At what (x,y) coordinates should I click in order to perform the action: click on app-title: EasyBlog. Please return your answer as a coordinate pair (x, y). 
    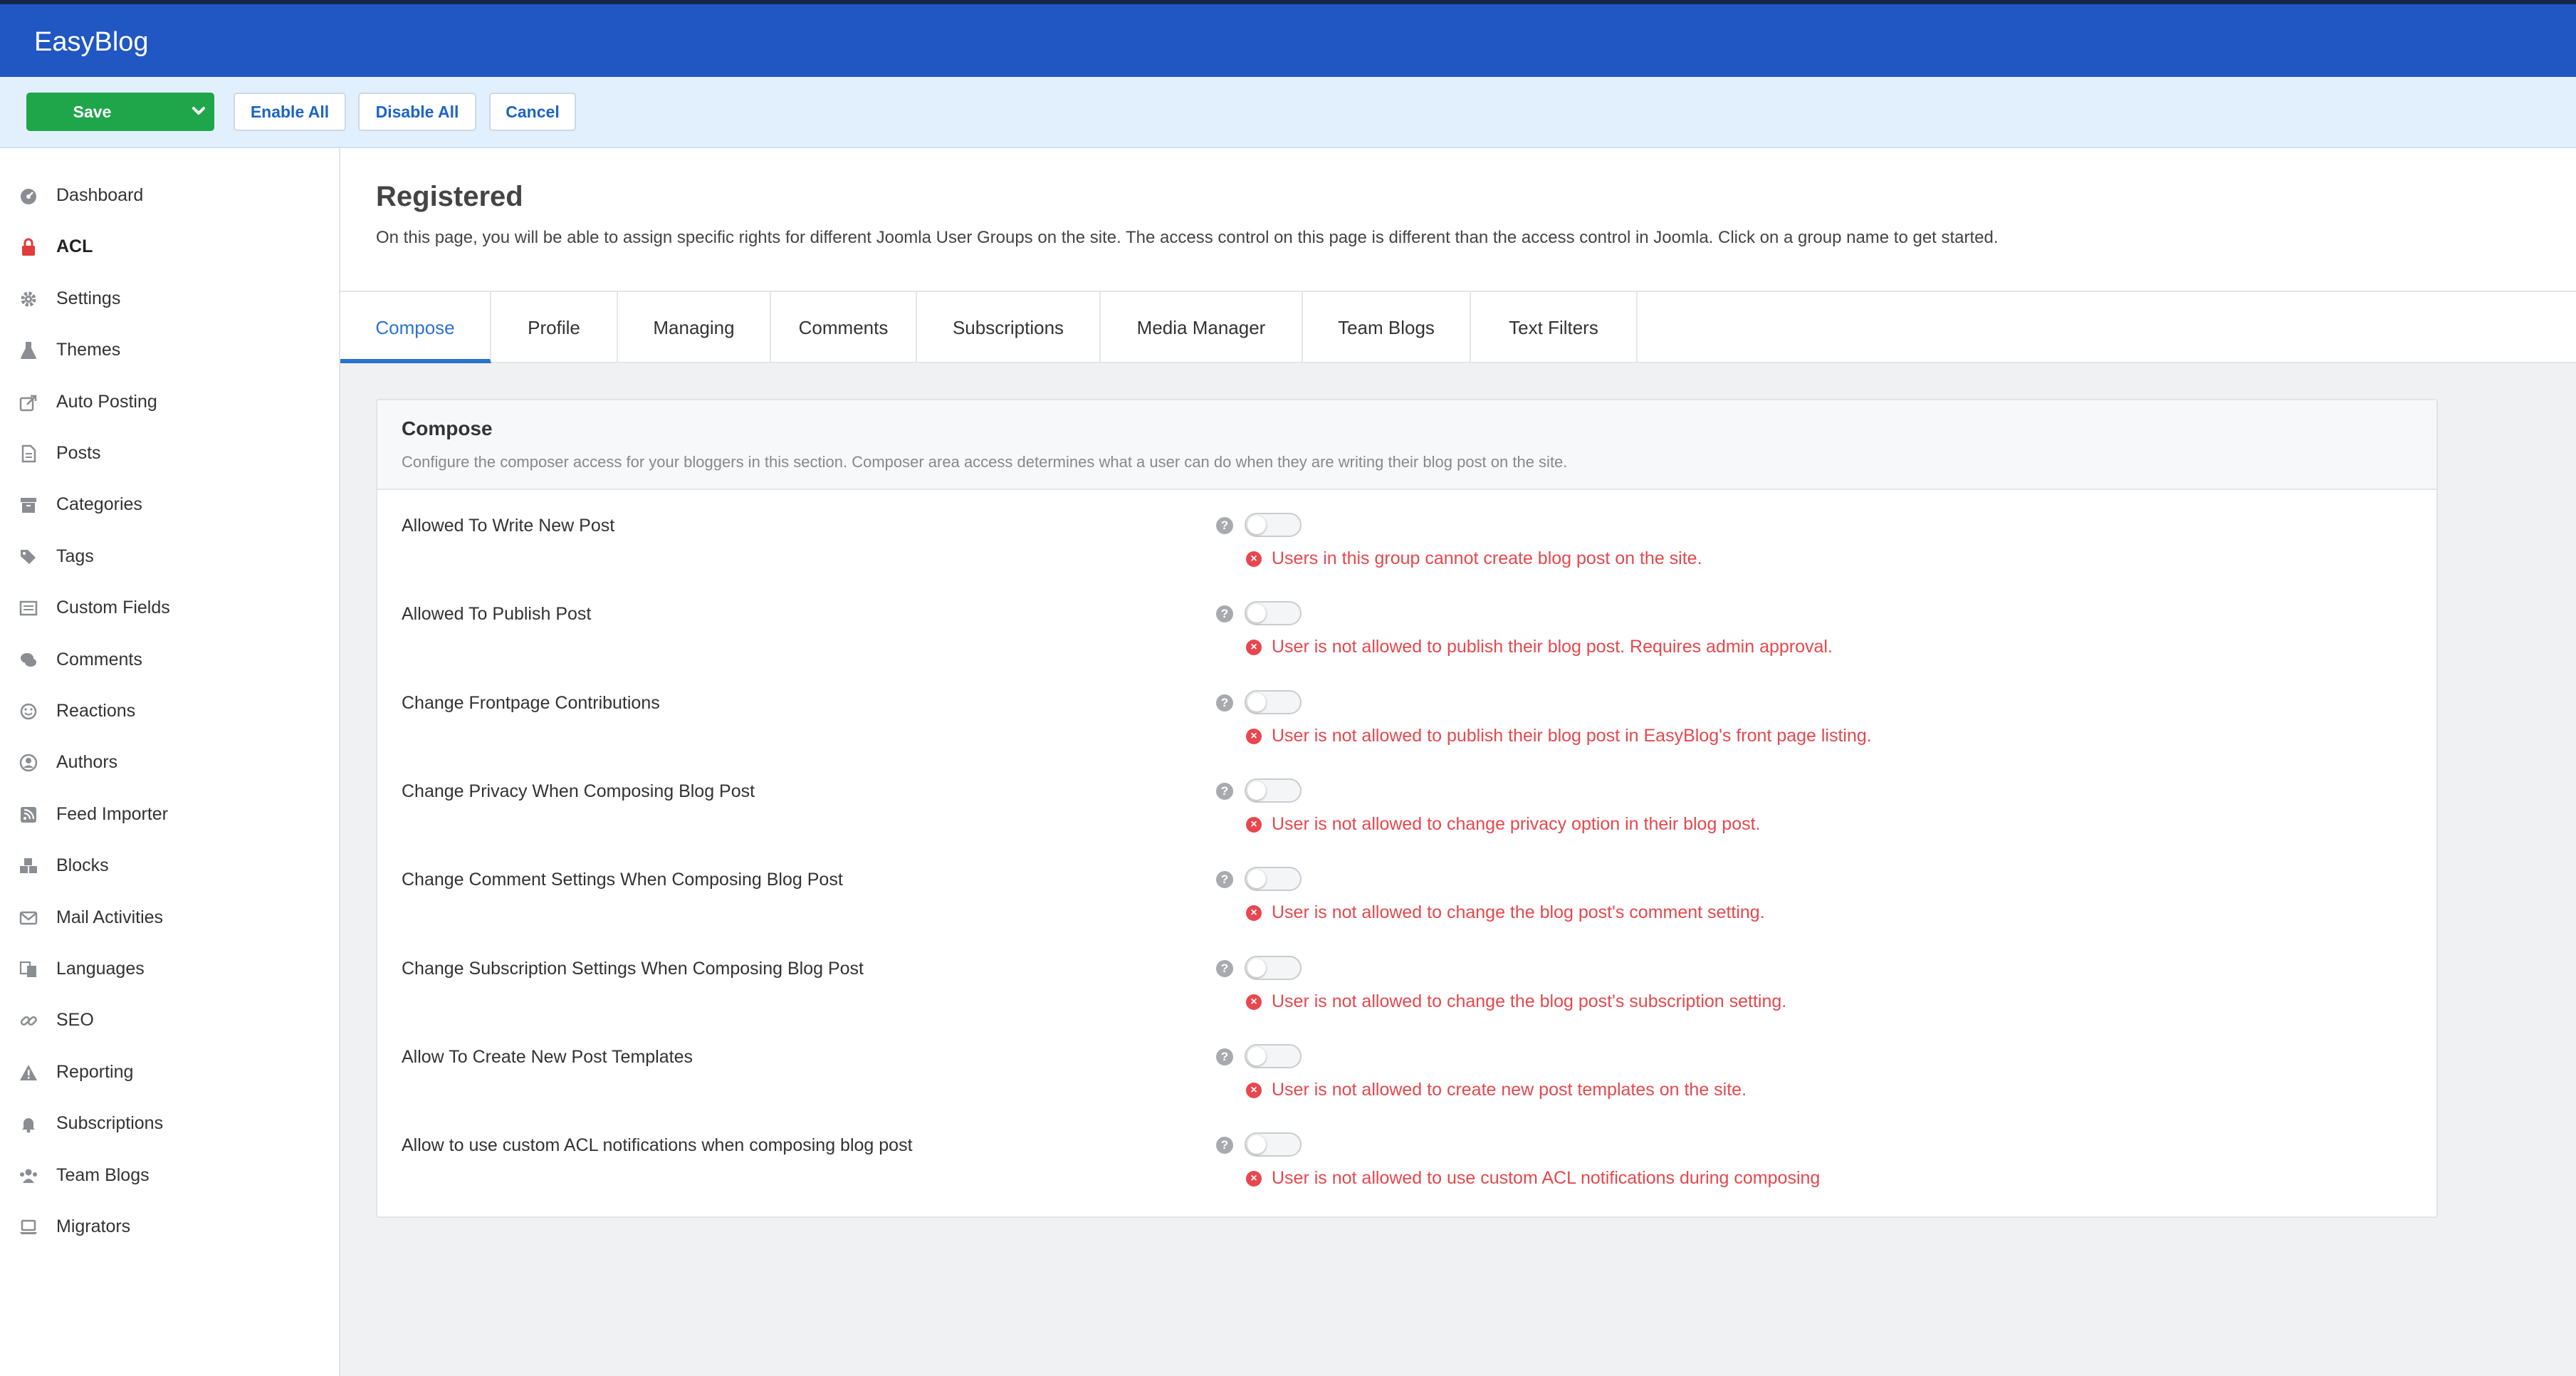
    Looking at the image, I should click on (91, 42).